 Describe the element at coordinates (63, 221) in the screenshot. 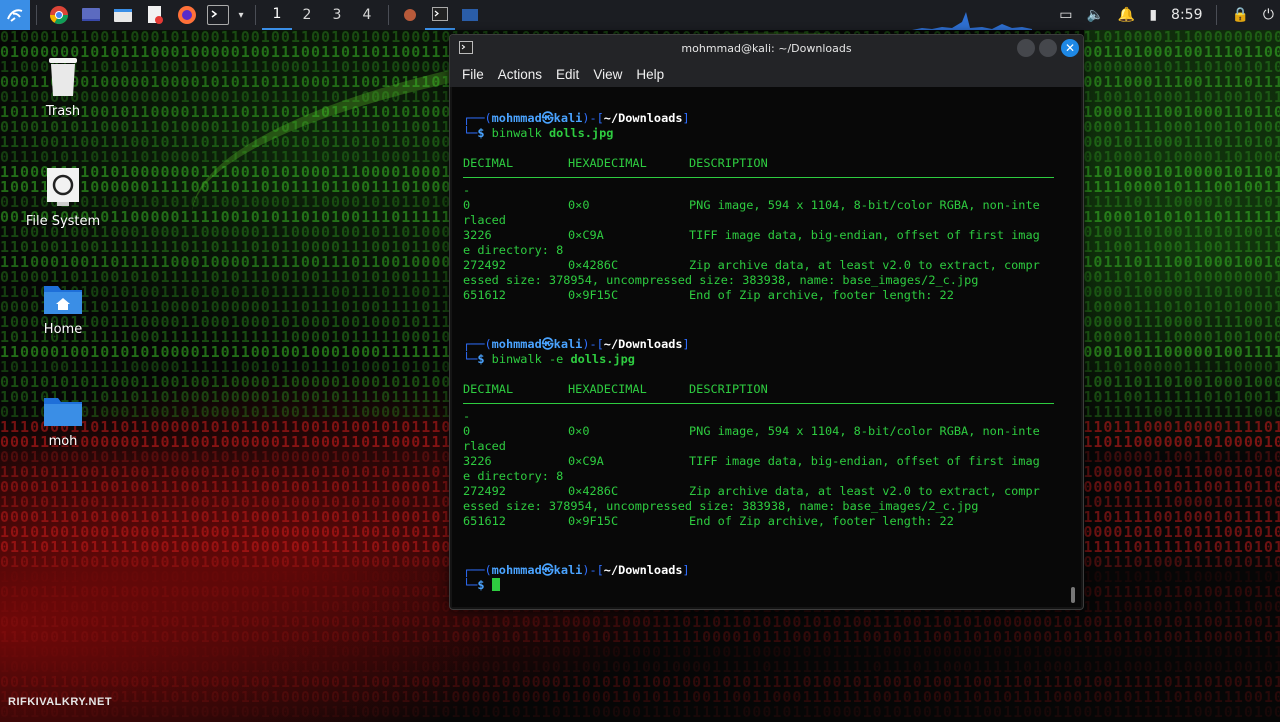

I see `desktop-icon-label: File System` at that location.